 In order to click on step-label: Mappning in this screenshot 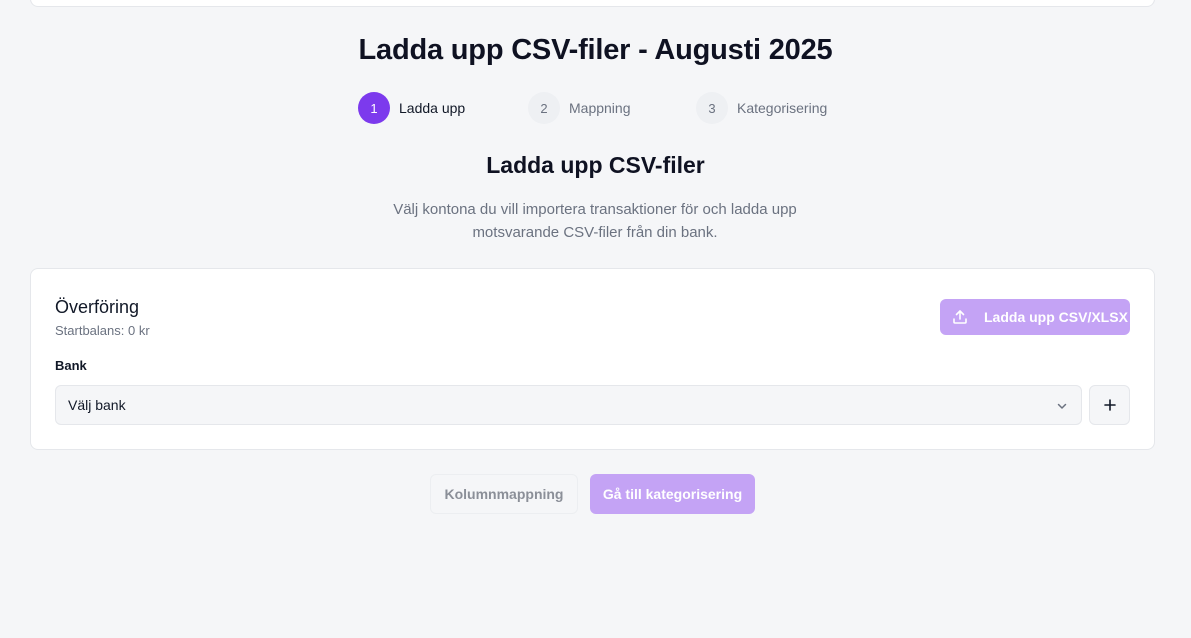, I will do `click(600, 108)`.